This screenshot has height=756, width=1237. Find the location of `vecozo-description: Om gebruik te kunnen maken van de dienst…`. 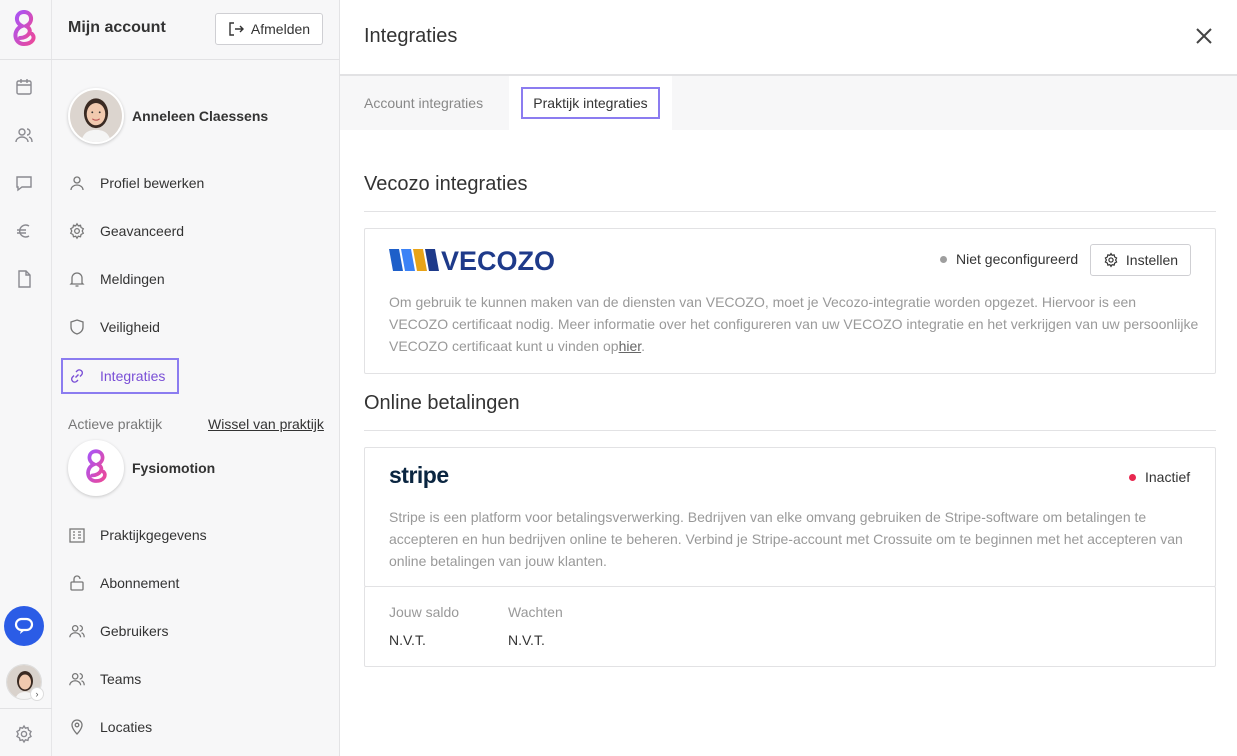

vecozo-description: Om gebruik te kunnen maken van de dienst… is located at coordinates (794, 324).